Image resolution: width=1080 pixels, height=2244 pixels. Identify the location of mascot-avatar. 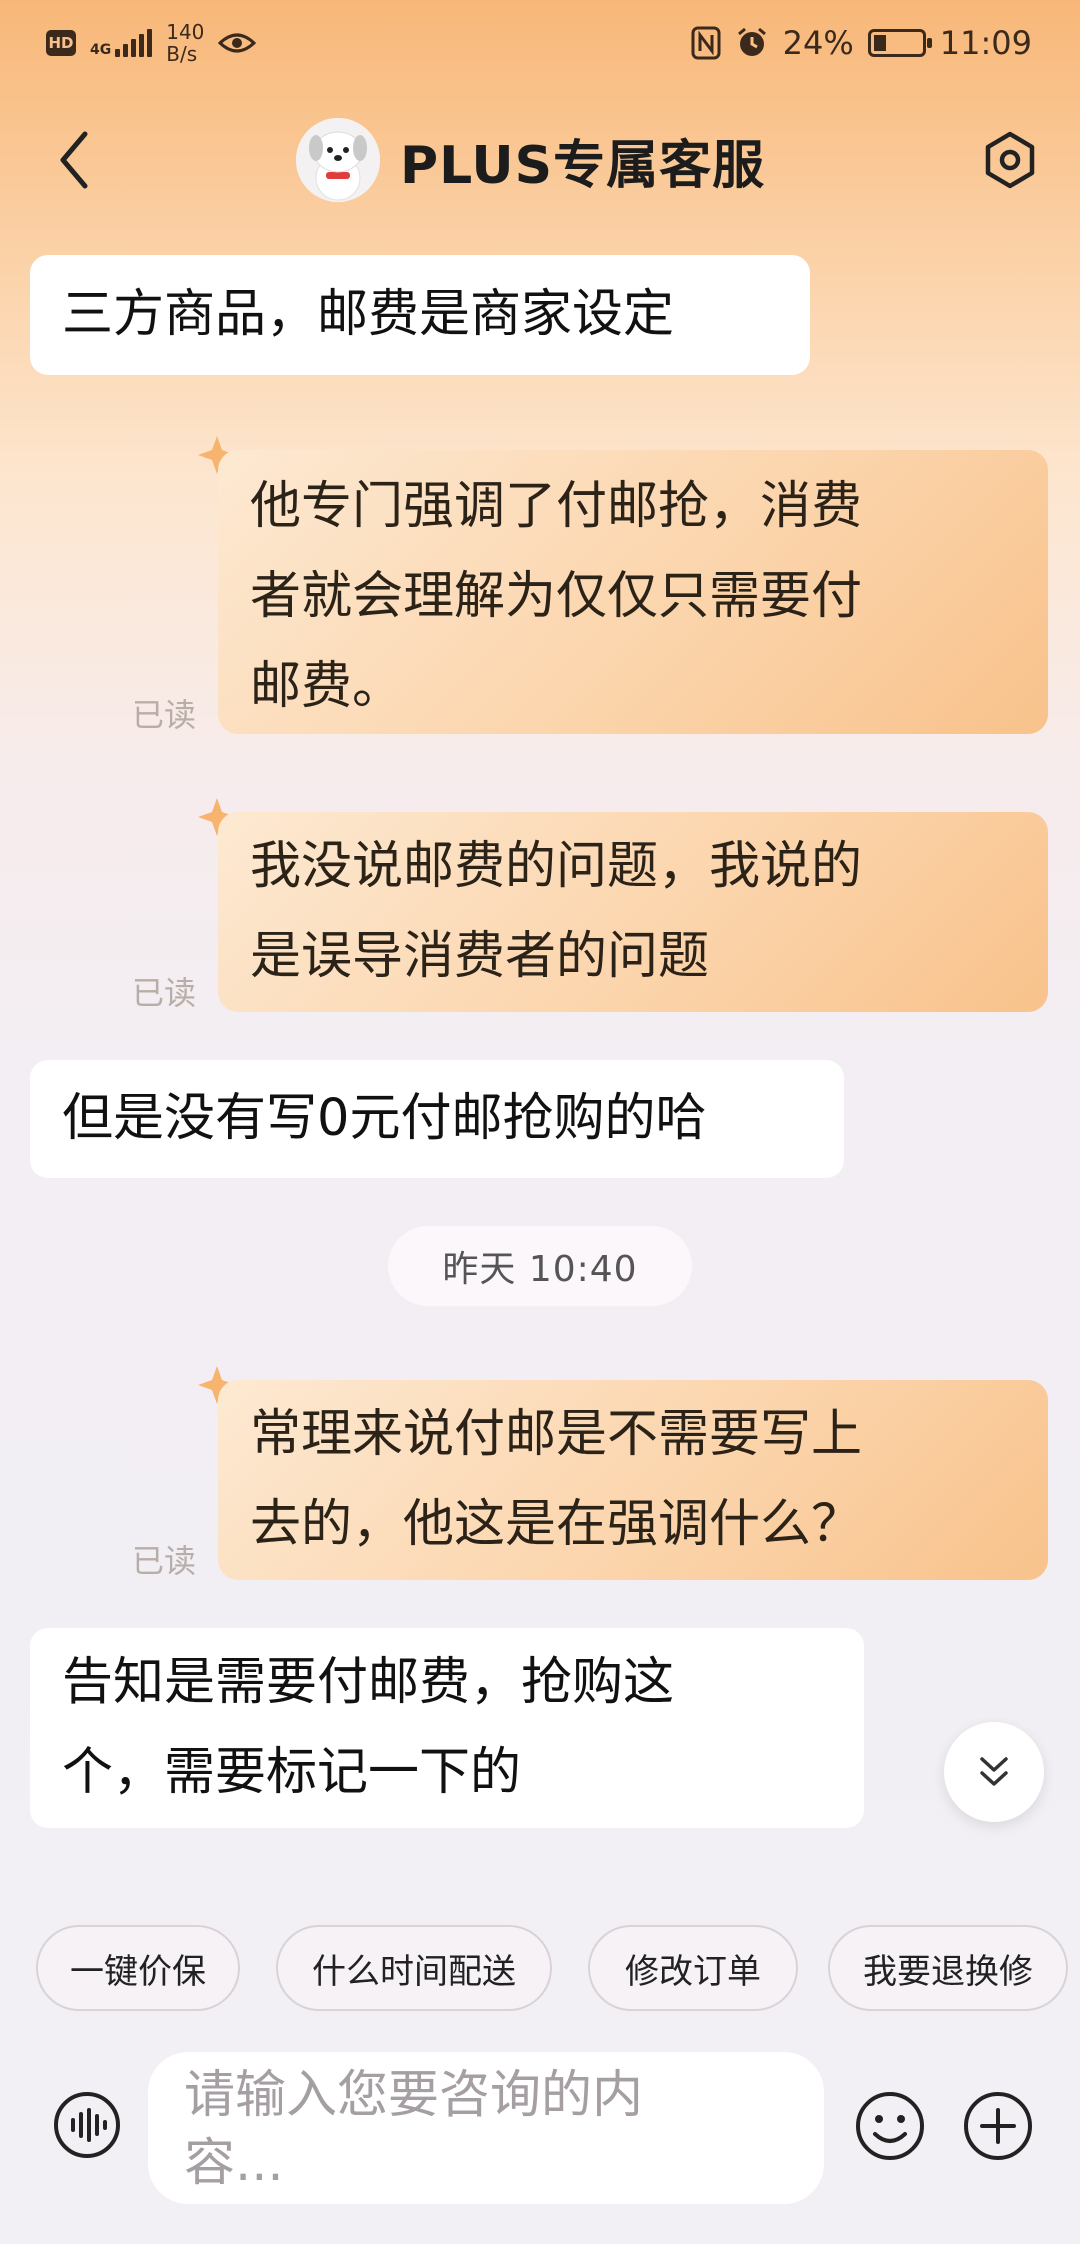
(338, 160).